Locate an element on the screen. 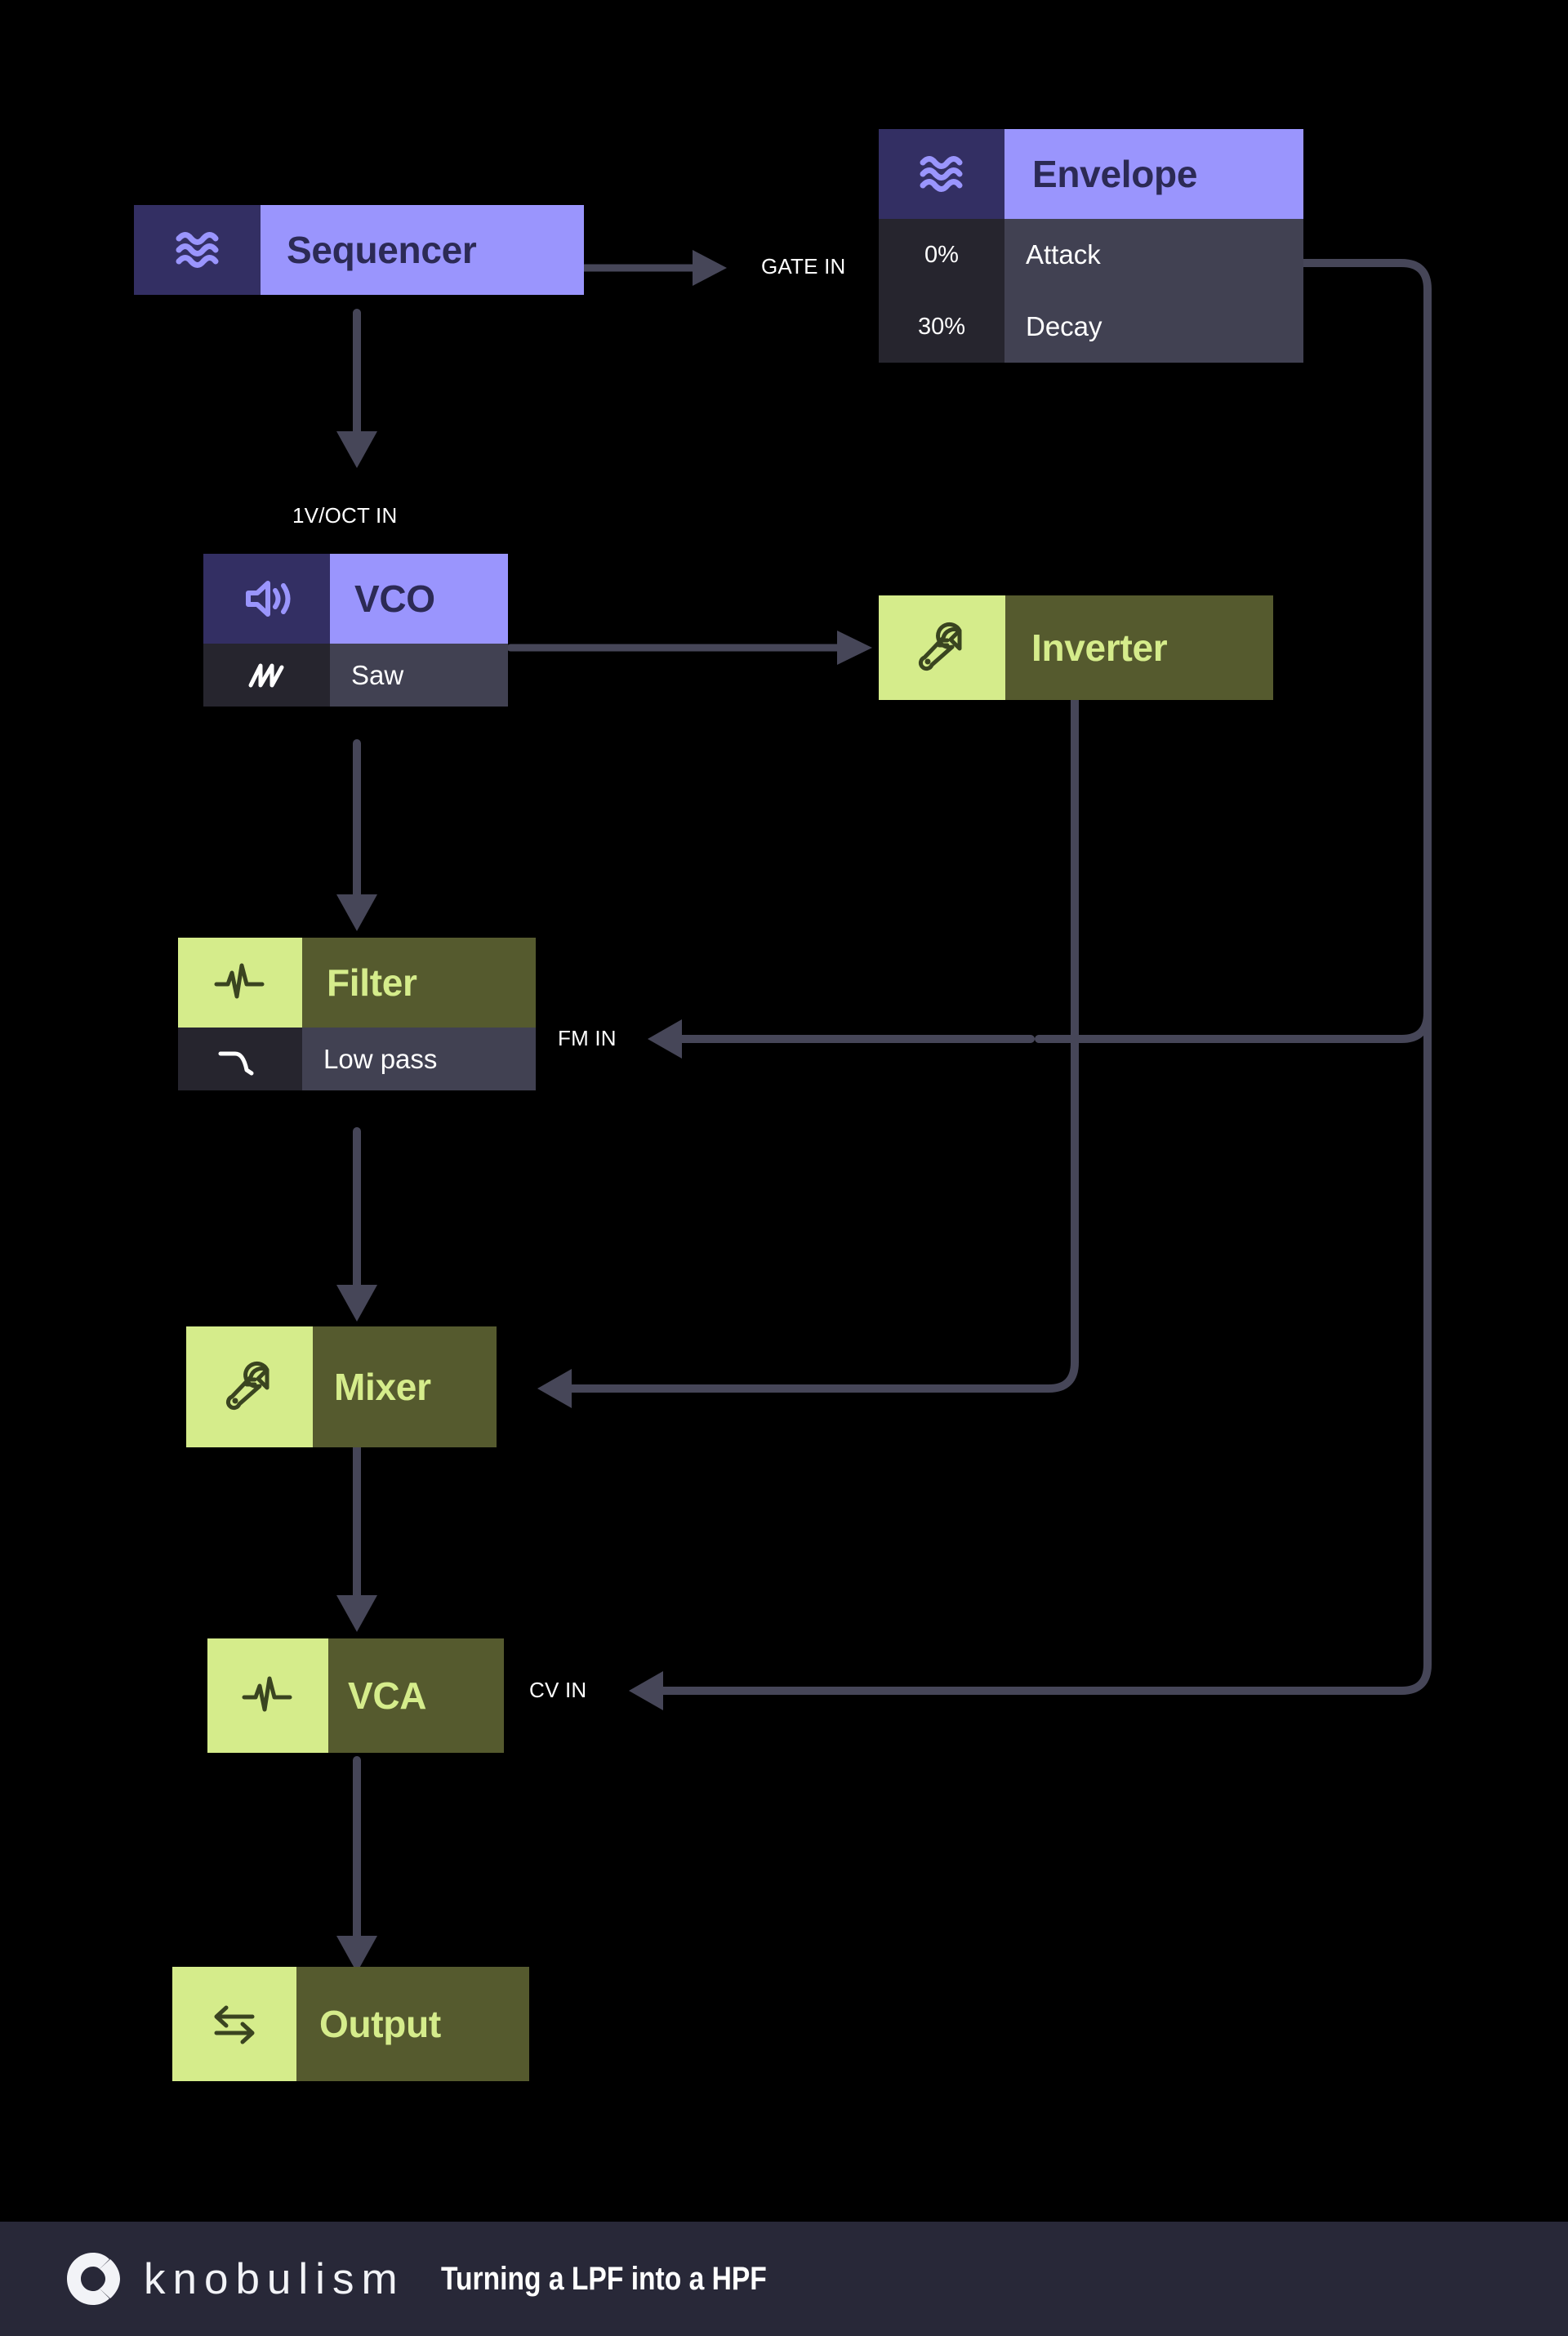 This screenshot has width=1568, height=2336. module-header: Mixer is located at coordinates (341, 1386).